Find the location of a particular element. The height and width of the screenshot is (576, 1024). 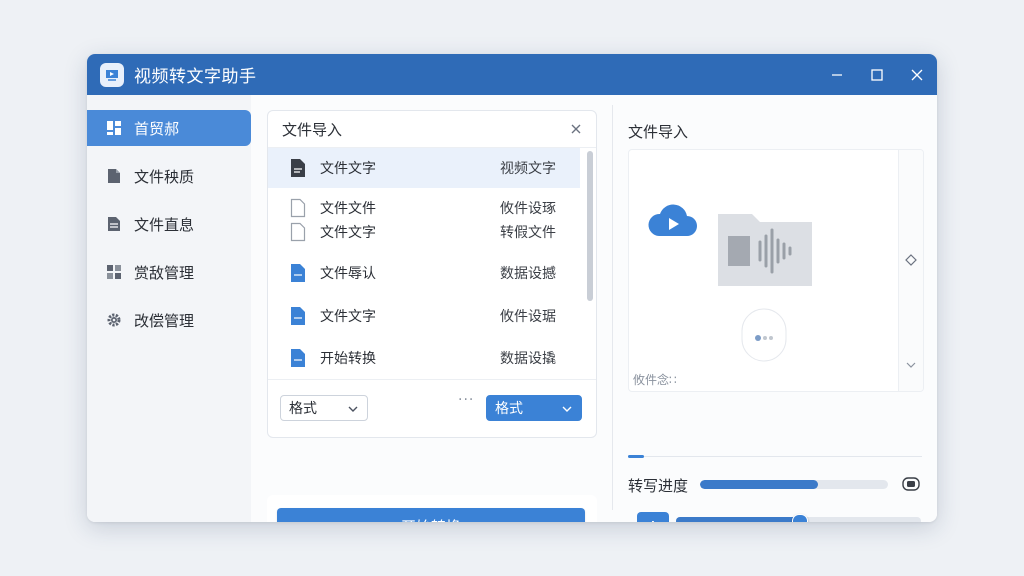

stop-icon is located at coordinates (911, 484).